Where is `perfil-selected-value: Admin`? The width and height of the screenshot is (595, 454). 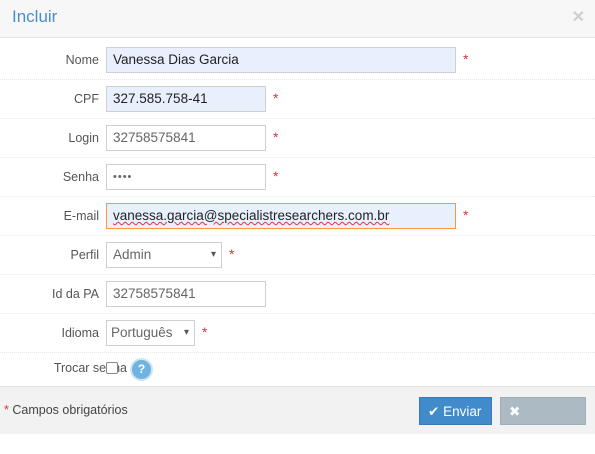
perfil-selected-value: Admin is located at coordinates (132, 254).